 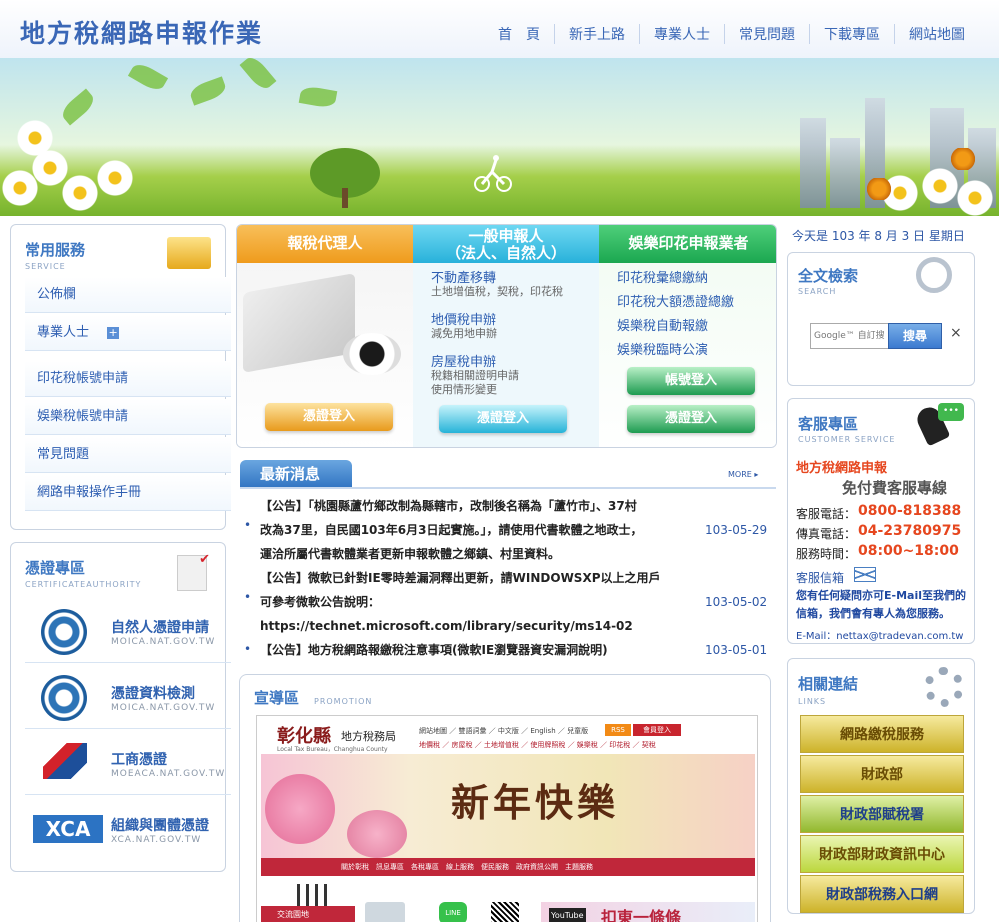 I want to click on laptop-icon, so click(x=299, y=323).